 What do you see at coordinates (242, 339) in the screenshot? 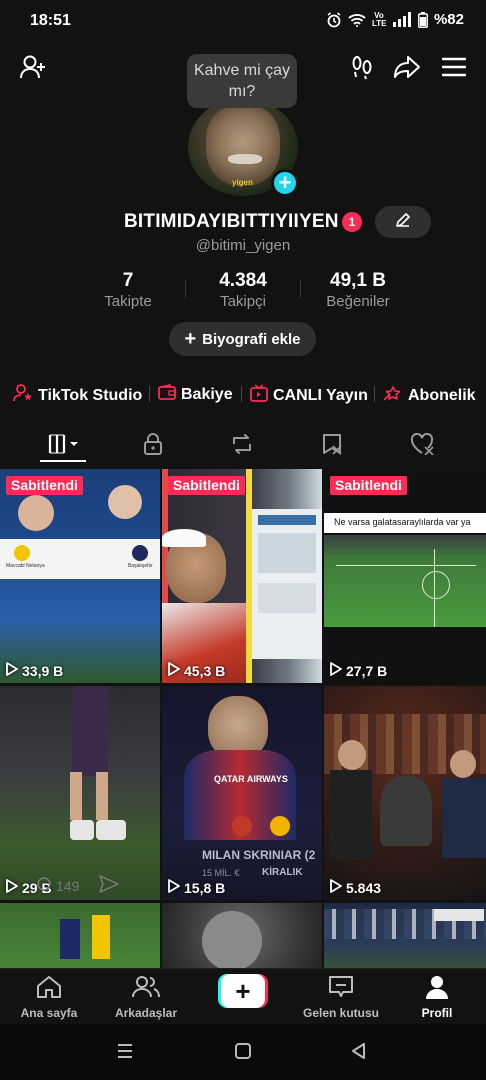
I see `add-bio-button: + Biyografi ekle` at bounding box center [242, 339].